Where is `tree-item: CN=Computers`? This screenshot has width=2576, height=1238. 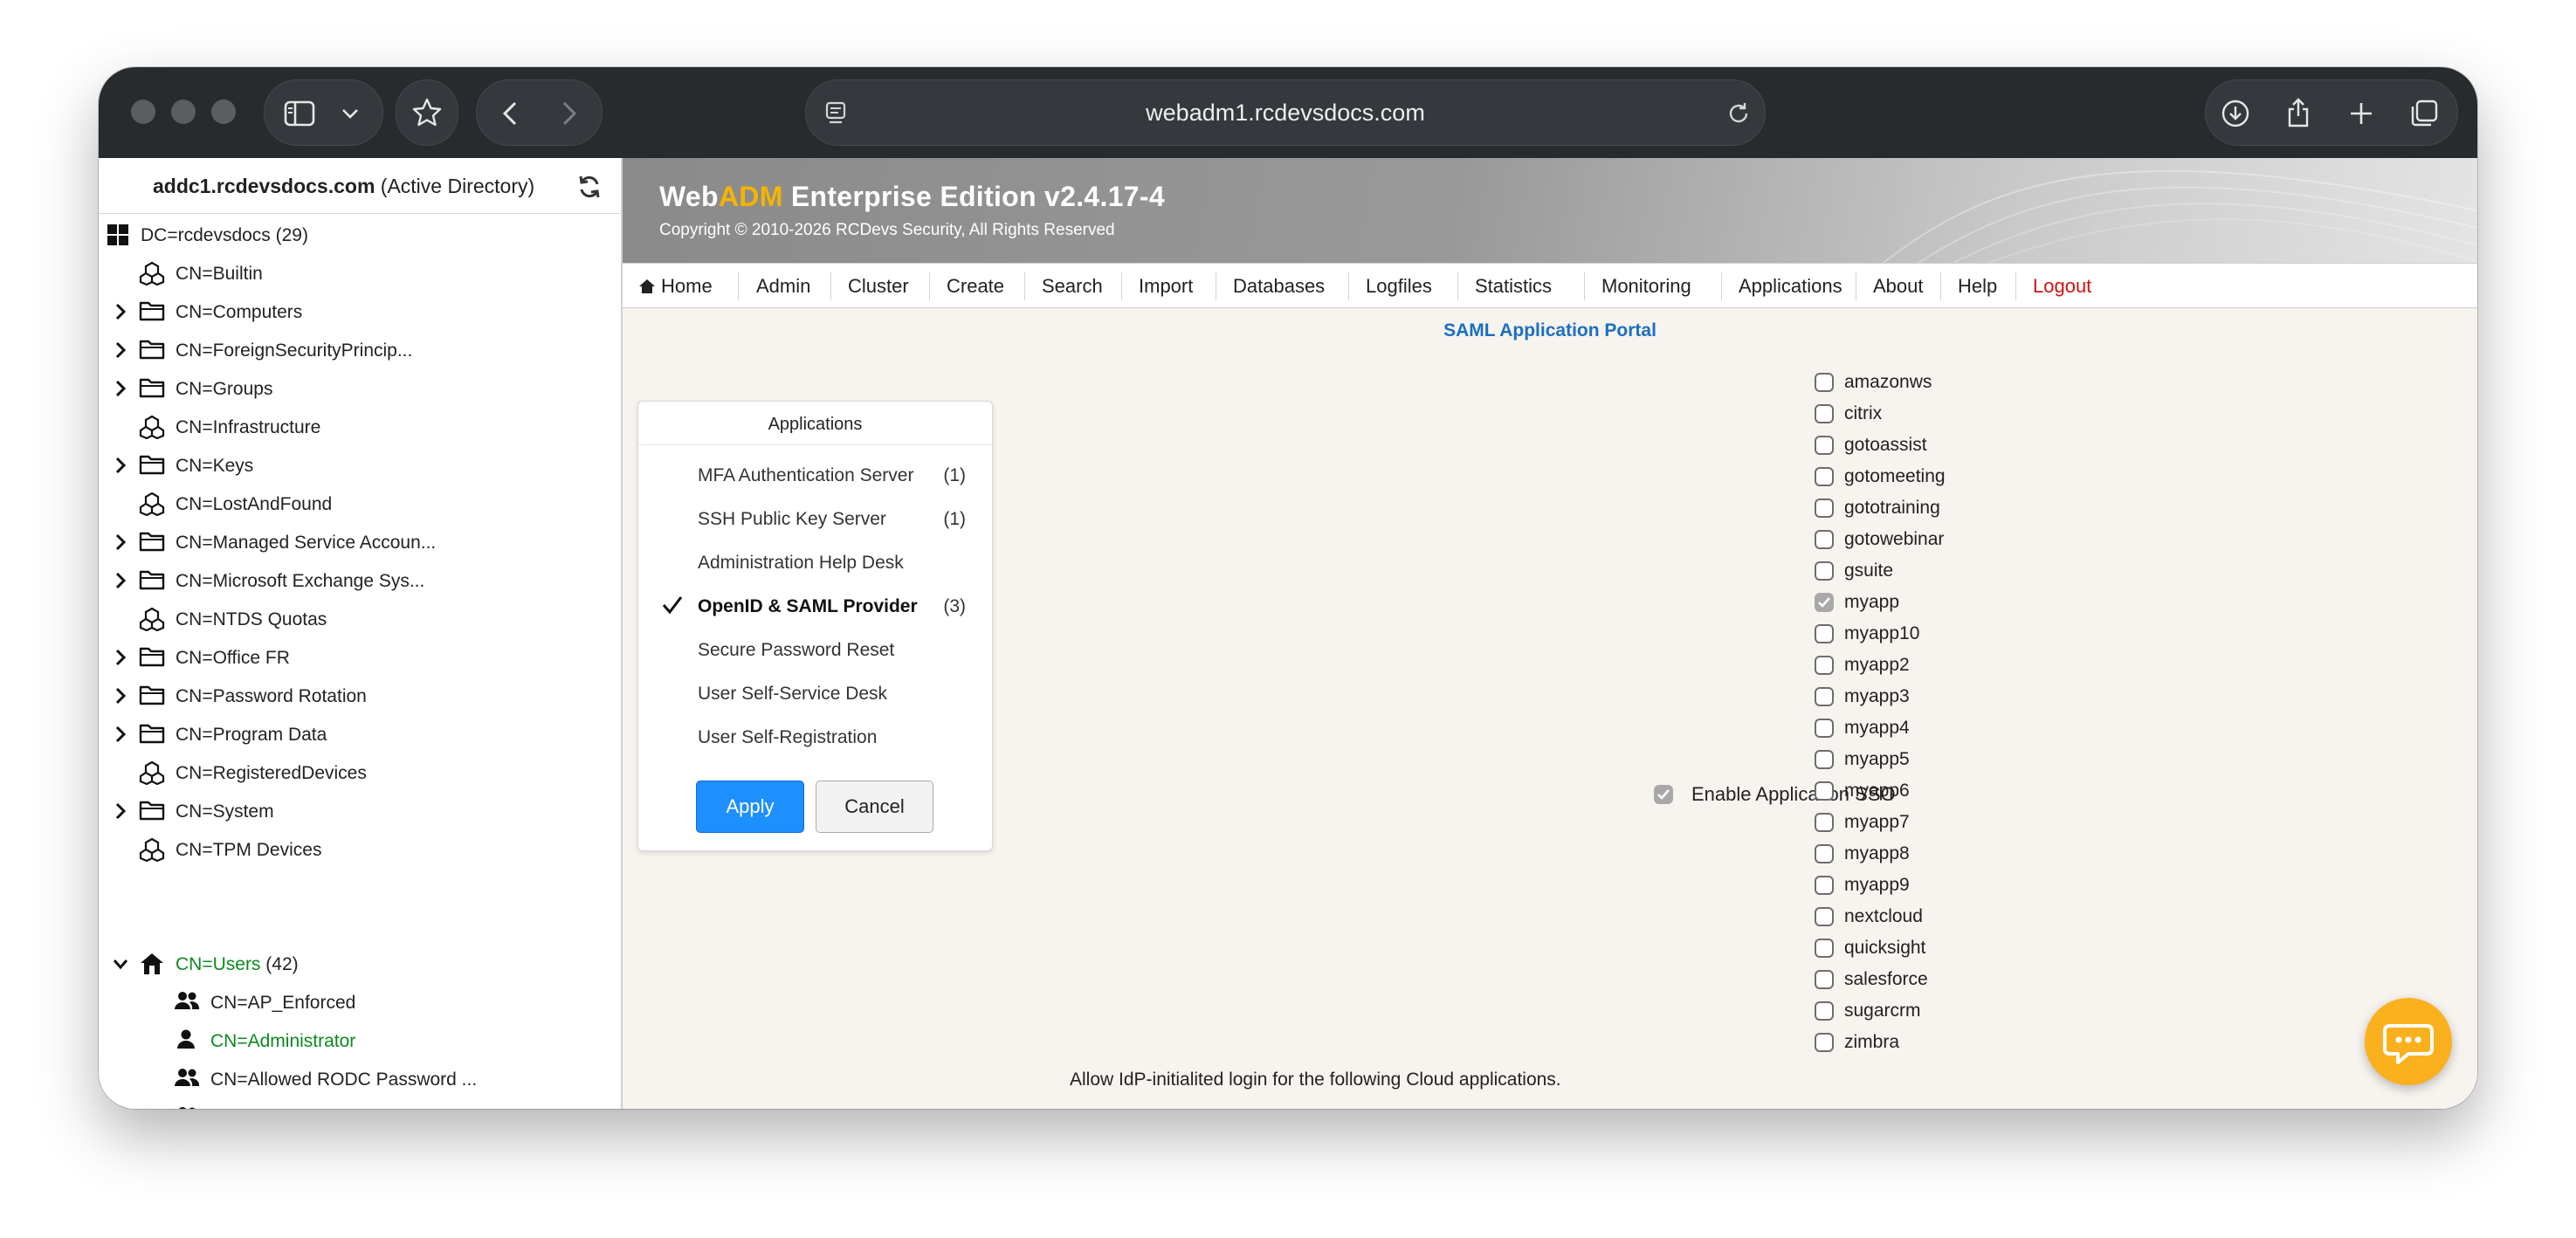 tree-item: CN=Computers is located at coordinates (361, 311).